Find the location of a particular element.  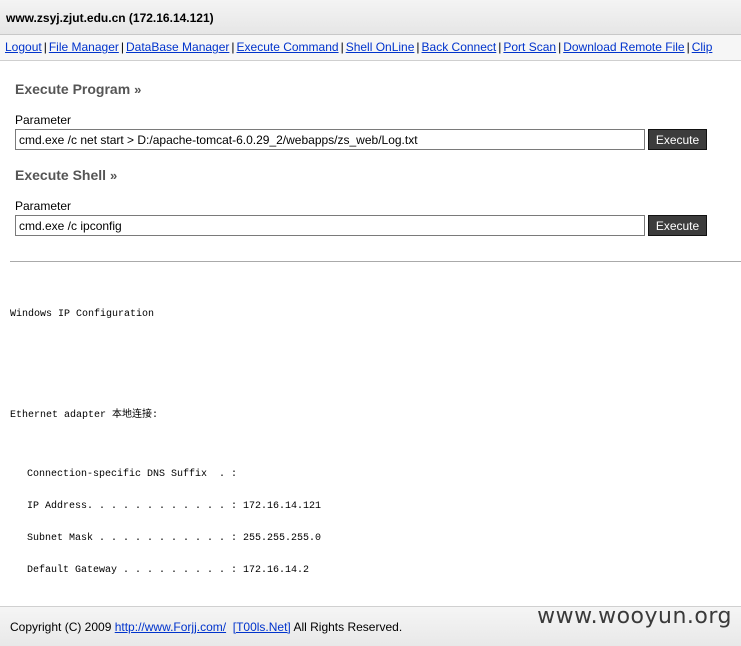

nav-port-scan: Port Scan is located at coordinates (529, 47).